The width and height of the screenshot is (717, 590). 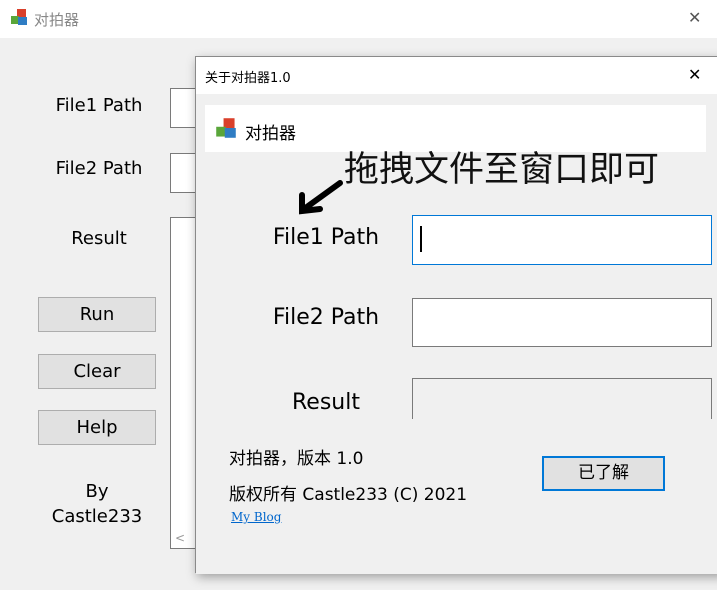 I want to click on main-title-bar: 对拍器 ✕, so click(x=358, y=19).